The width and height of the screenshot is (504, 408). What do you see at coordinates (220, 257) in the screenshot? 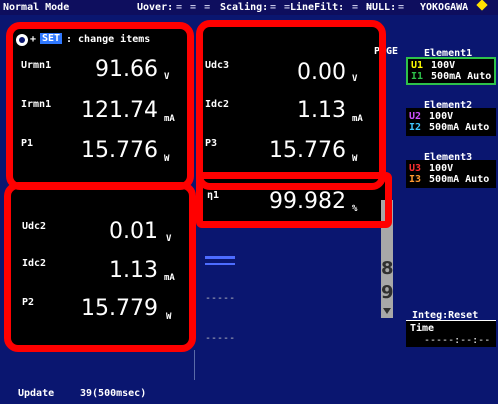
I see `cursor-highlight-bar` at bounding box center [220, 257].